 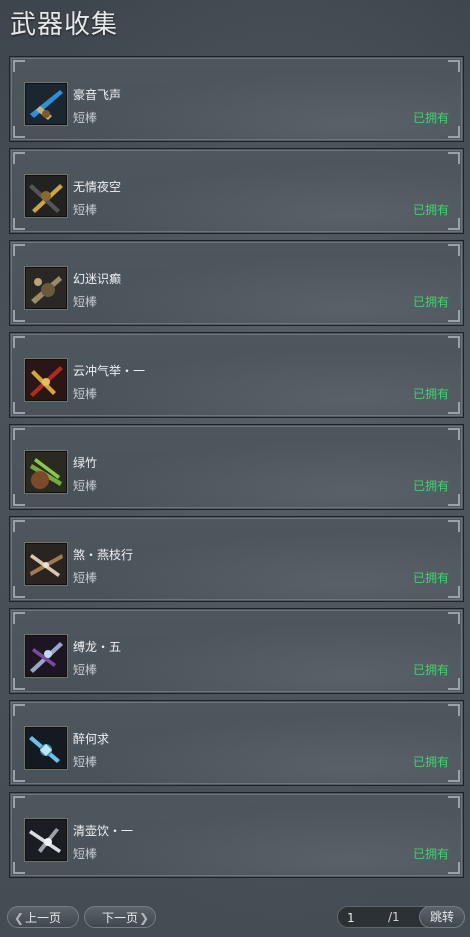 I want to click on ice-blue-weapon-icon, so click(x=46, y=748).